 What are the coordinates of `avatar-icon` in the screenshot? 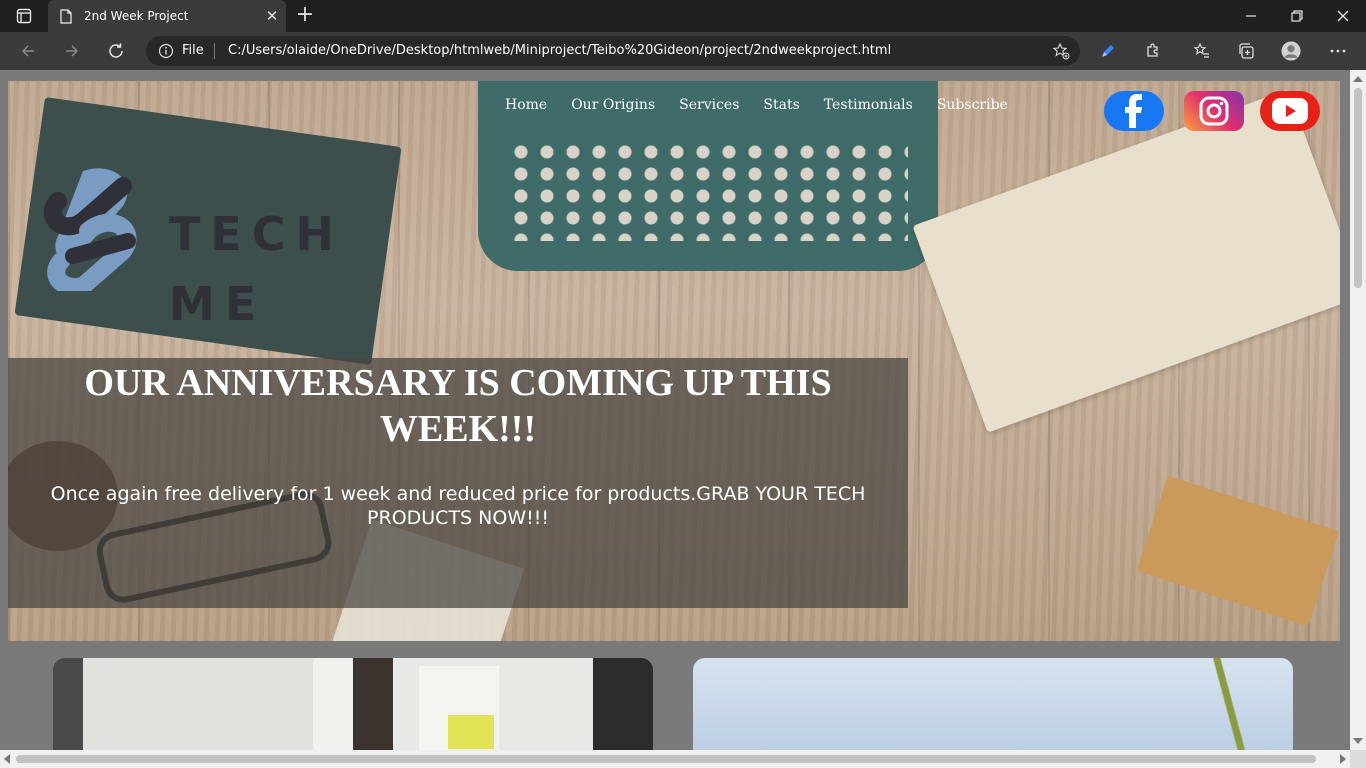 It's located at (1291, 51).